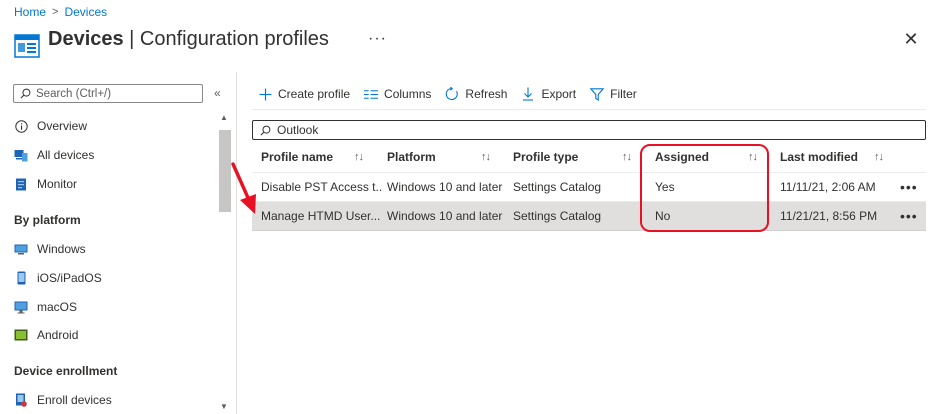  What do you see at coordinates (314, 94) in the screenshot?
I see `create-profile-label: Create profile` at bounding box center [314, 94].